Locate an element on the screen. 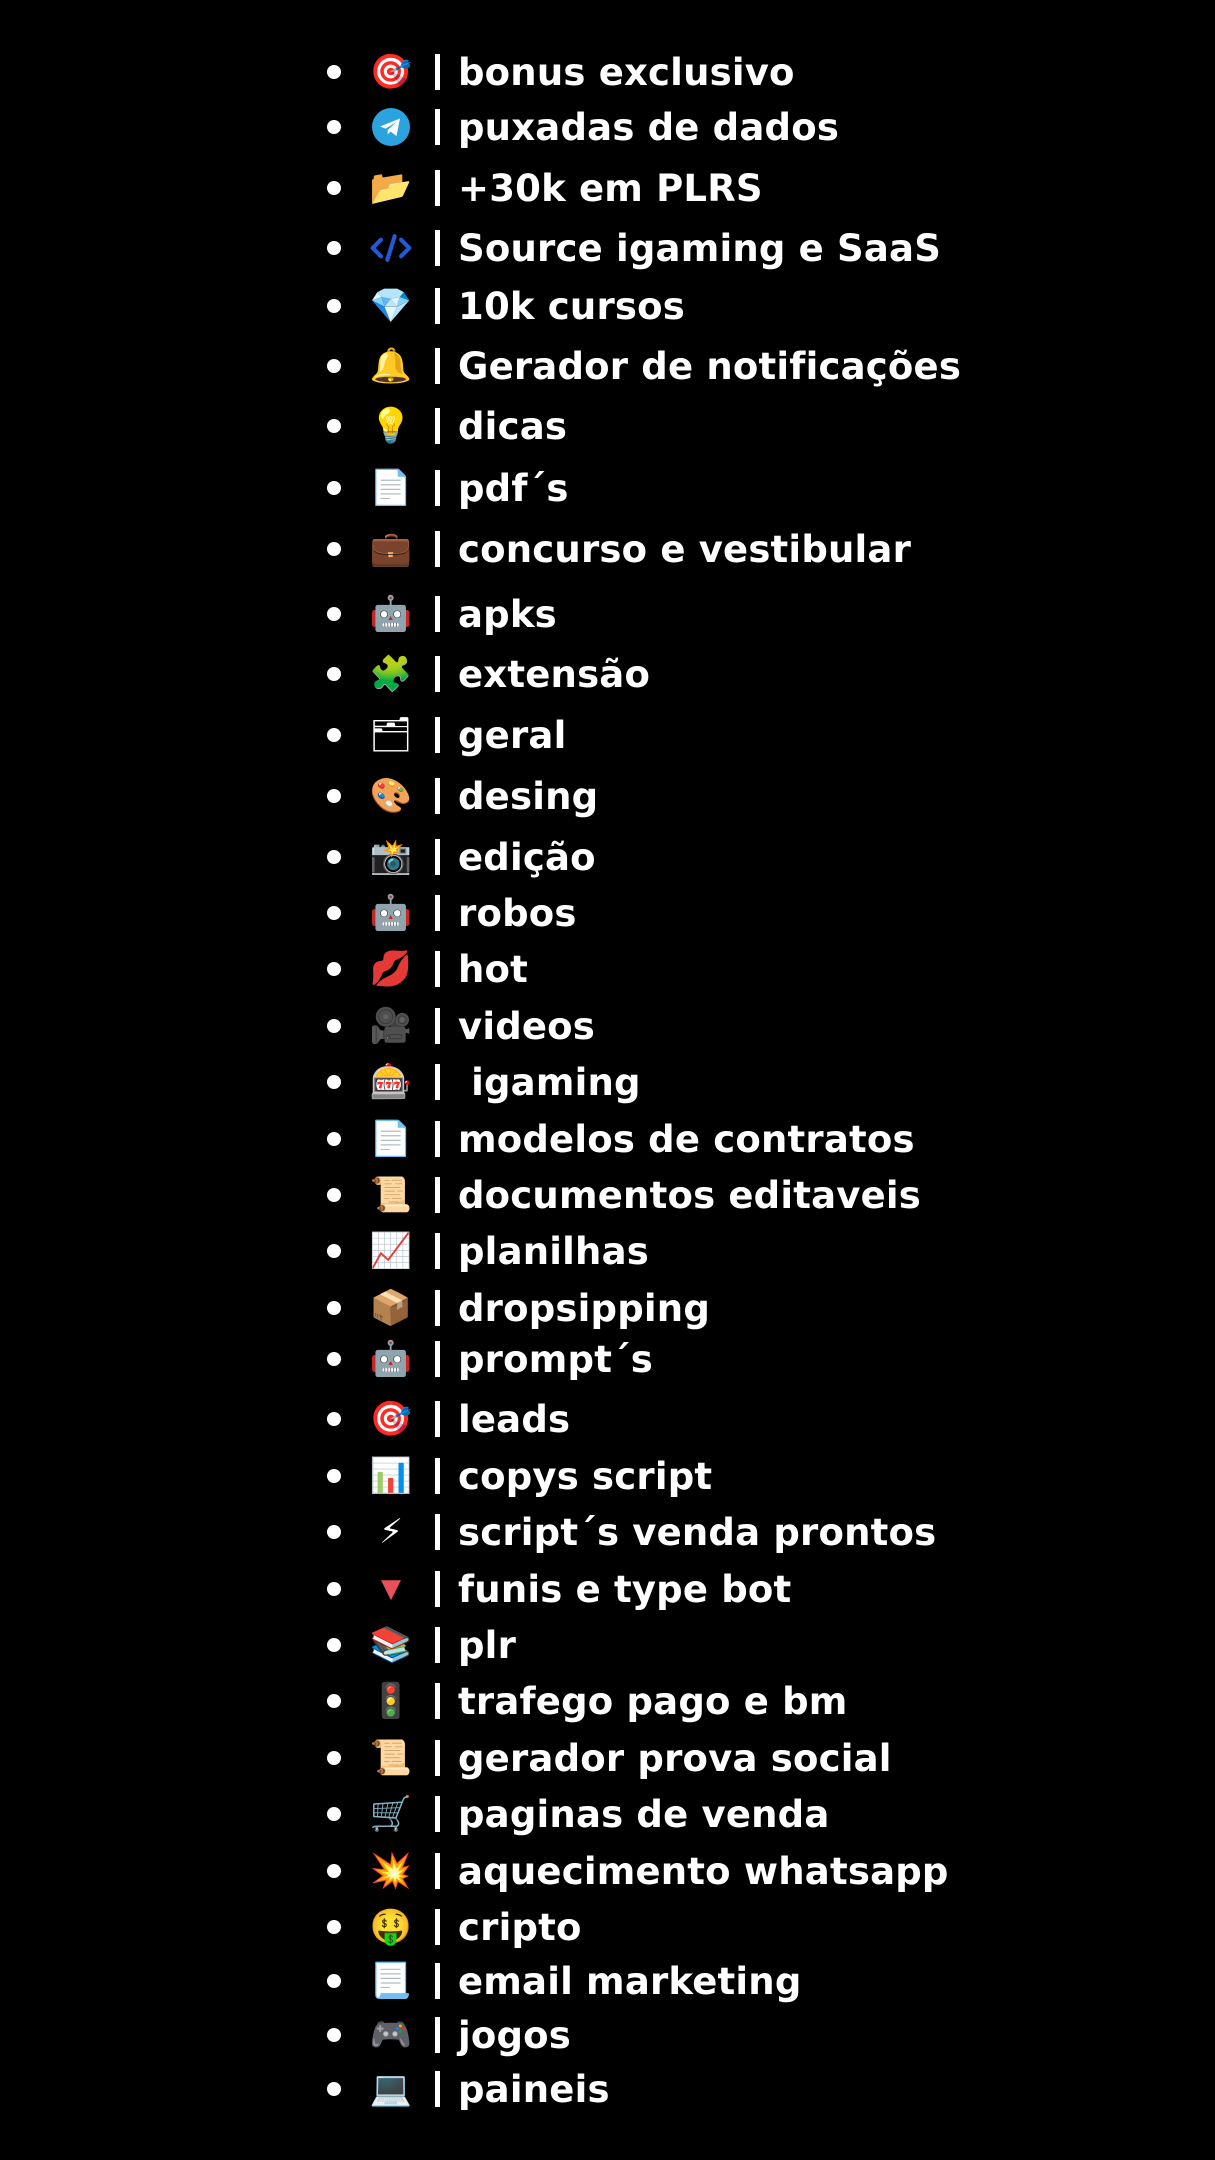 The image size is (1215, 2160). list-item: 🤖 robos is located at coordinates (452, 913).